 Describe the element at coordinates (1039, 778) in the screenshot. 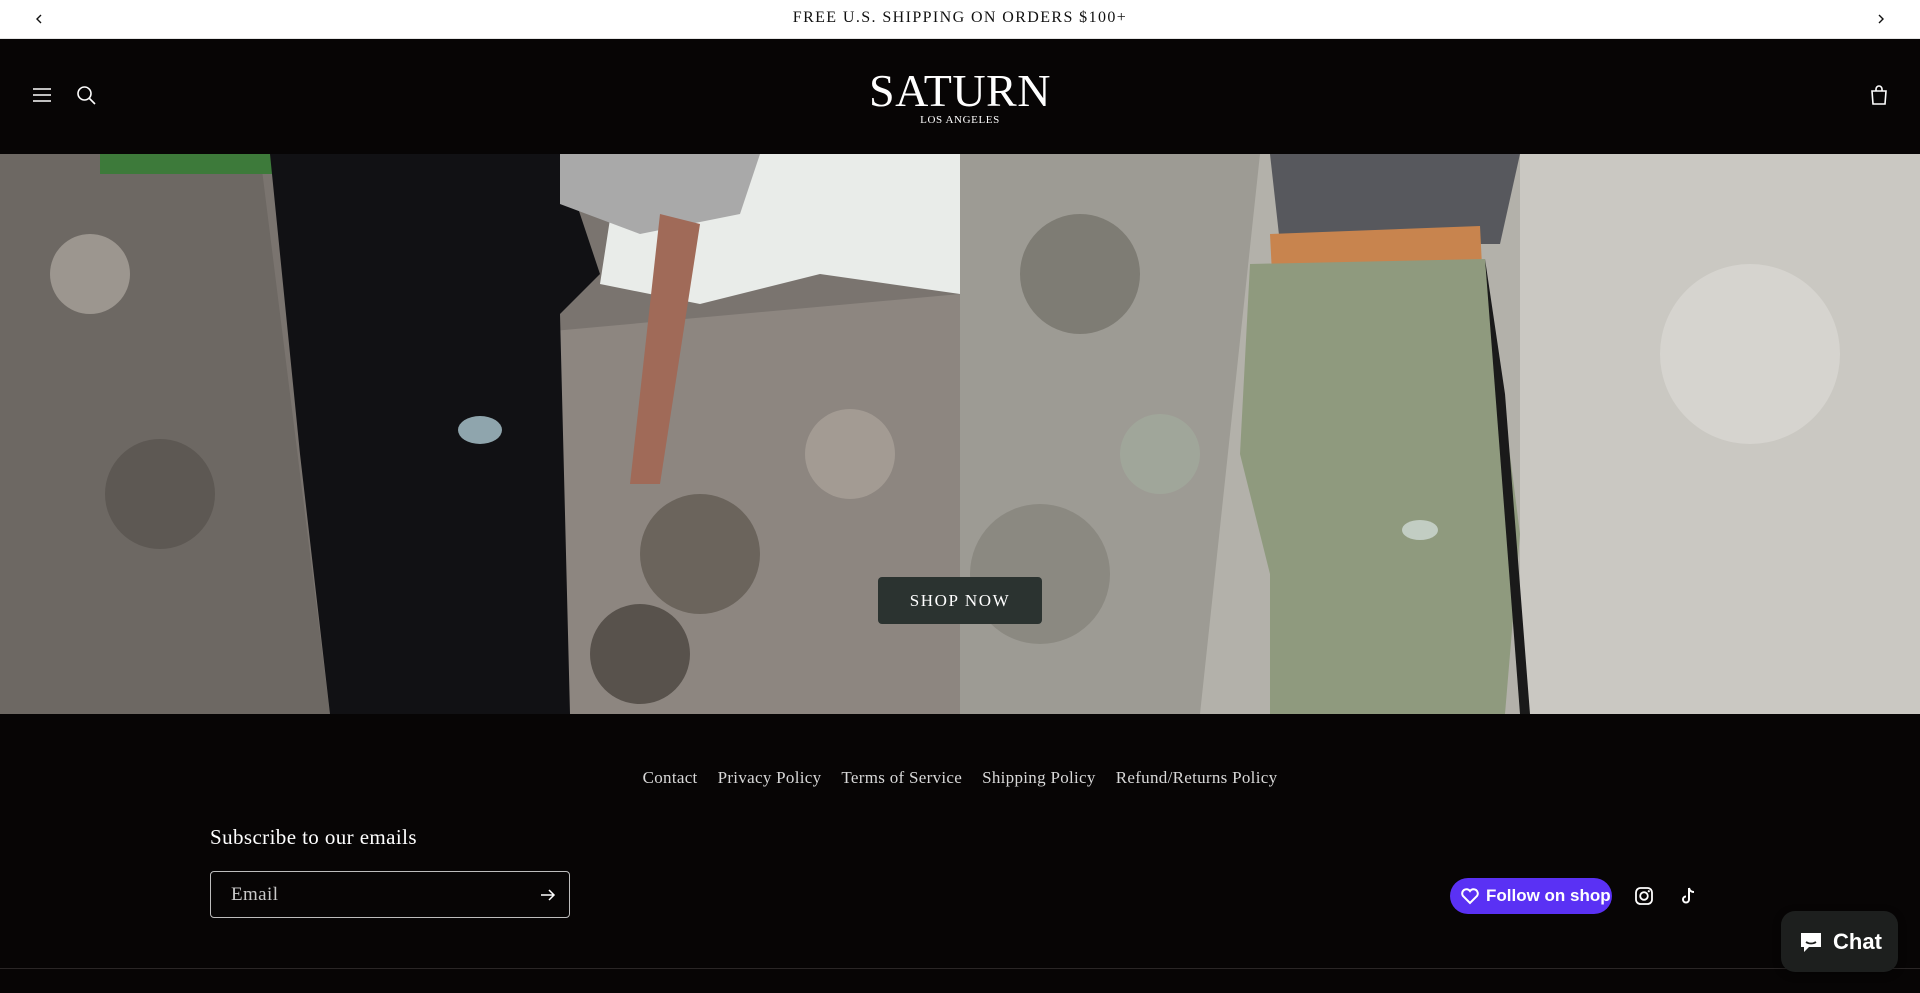

I see `footer-link-shipping-policy: Shipping Policy` at that location.